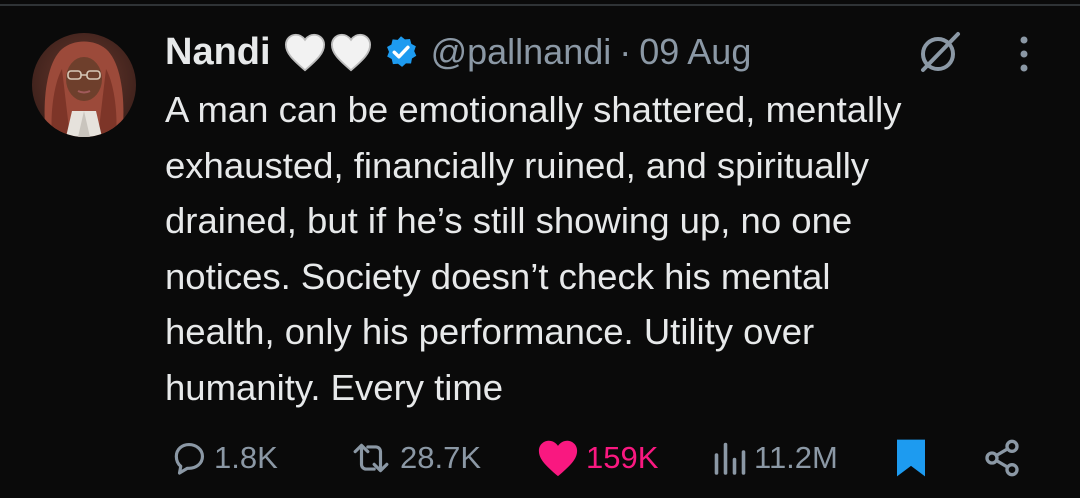 The width and height of the screenshot is (1080, 498). What do you see at coordinates (371, 458) in the screenshot?
I see `repost-icon` at bounding box center [371, 458].